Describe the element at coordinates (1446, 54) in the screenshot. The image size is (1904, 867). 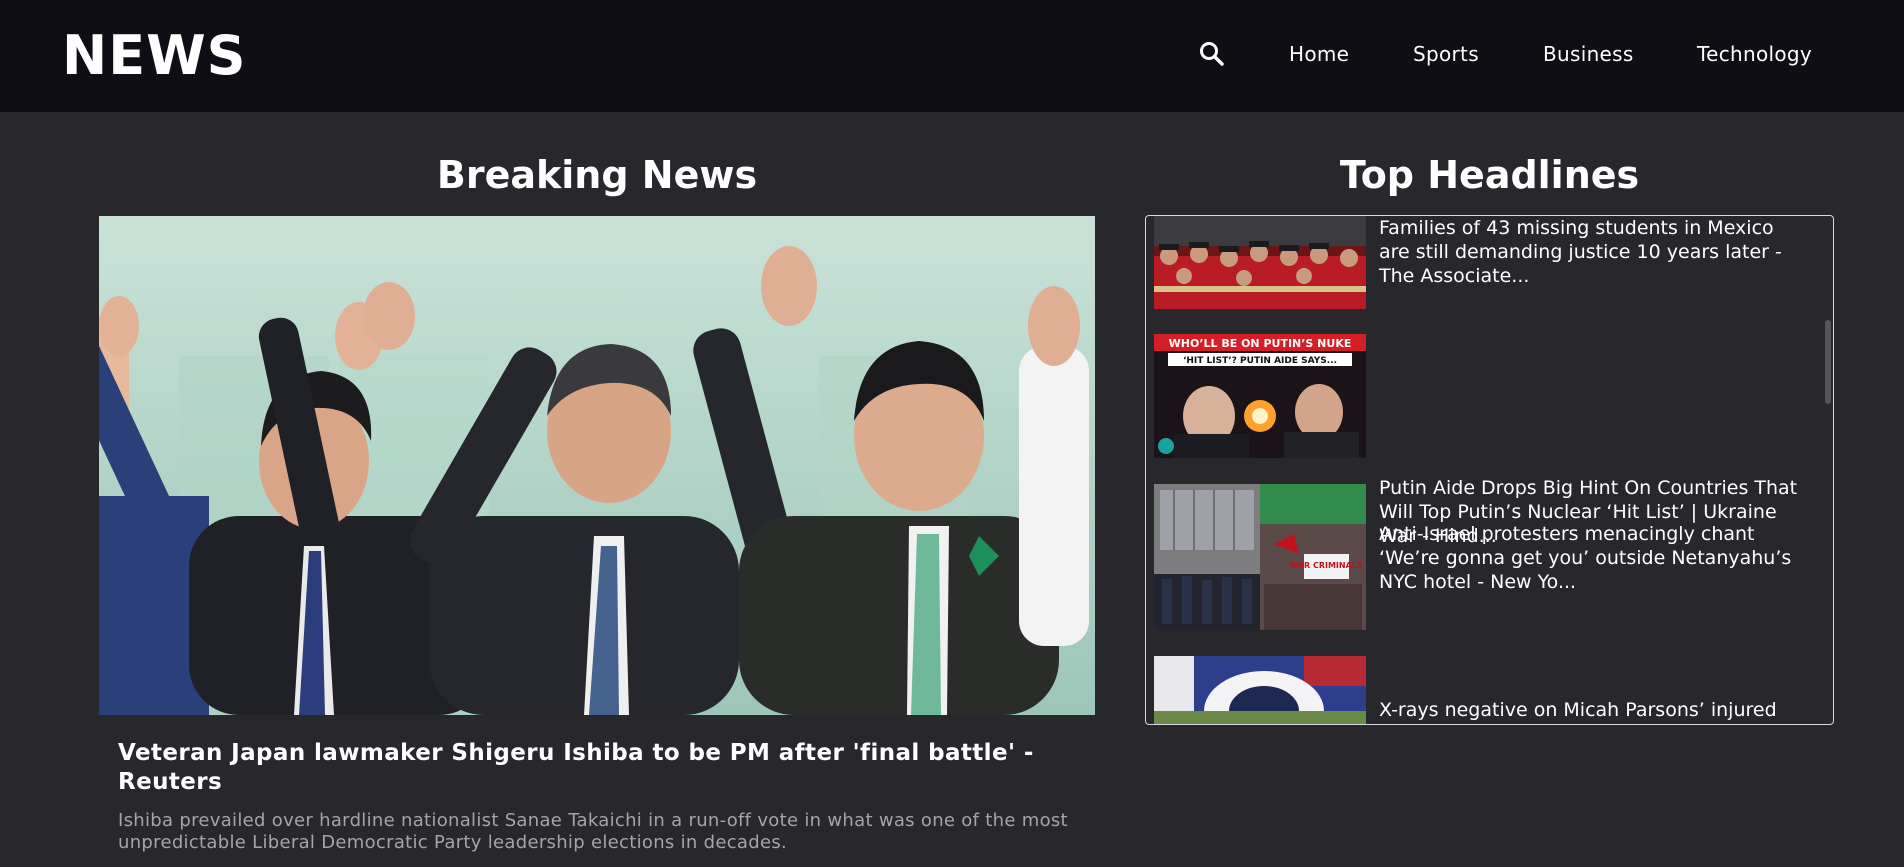
I see `nav-sports: Sports` at that location.